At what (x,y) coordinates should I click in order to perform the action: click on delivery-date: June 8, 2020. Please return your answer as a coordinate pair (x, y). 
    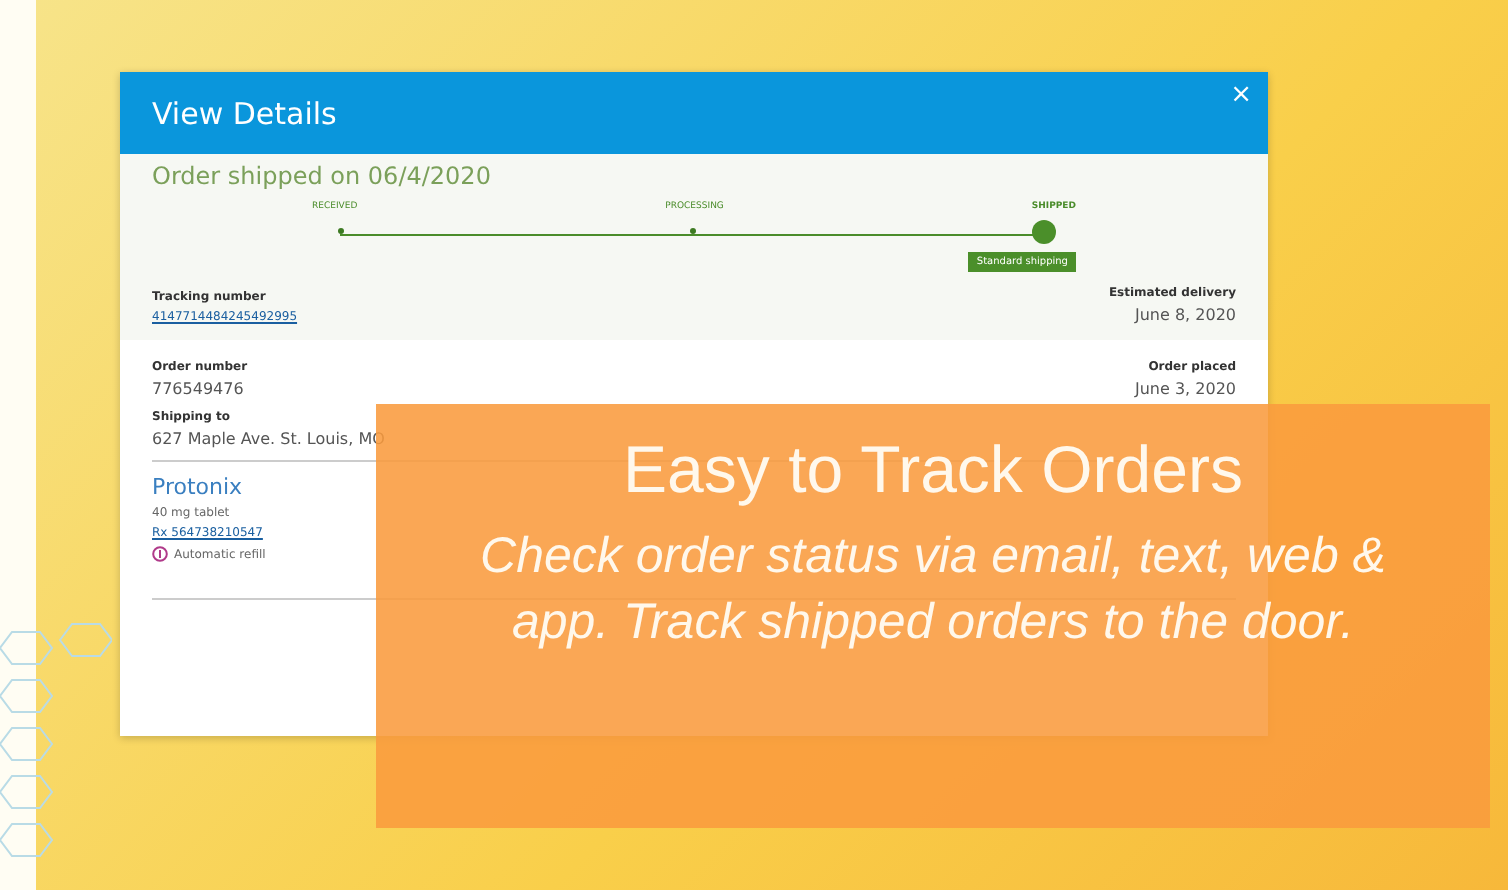
    Looking at the image, I should click on (1185, 315).